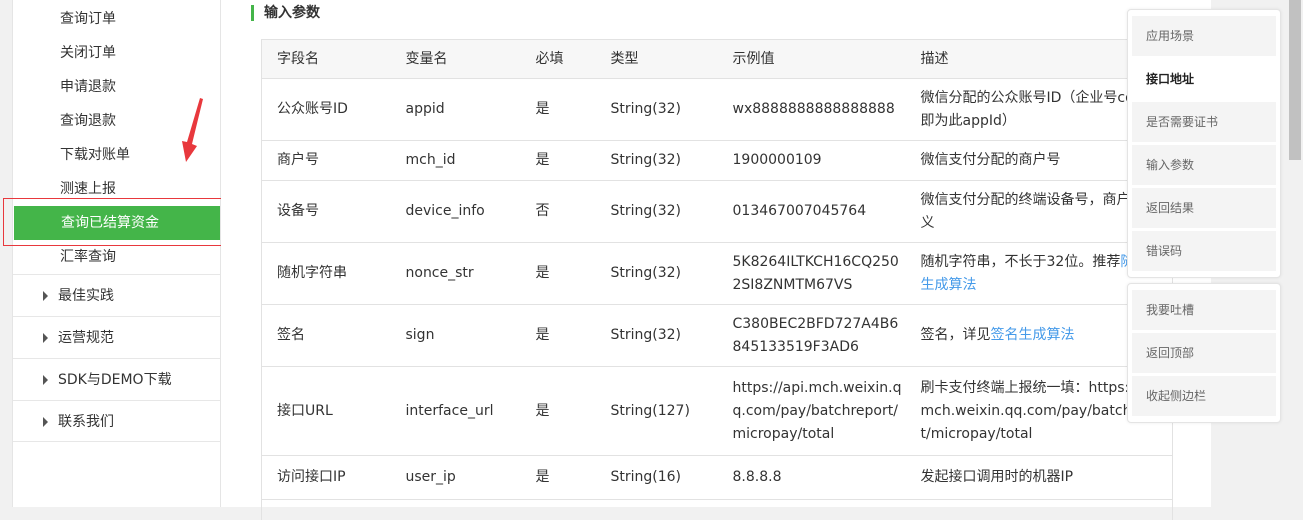 This screenshot has width=1303, height=520. Describe the element at coordinates (1033, 335) in the screenshot. I see `sign-algorithm-link: 签名生成算法` at that location.